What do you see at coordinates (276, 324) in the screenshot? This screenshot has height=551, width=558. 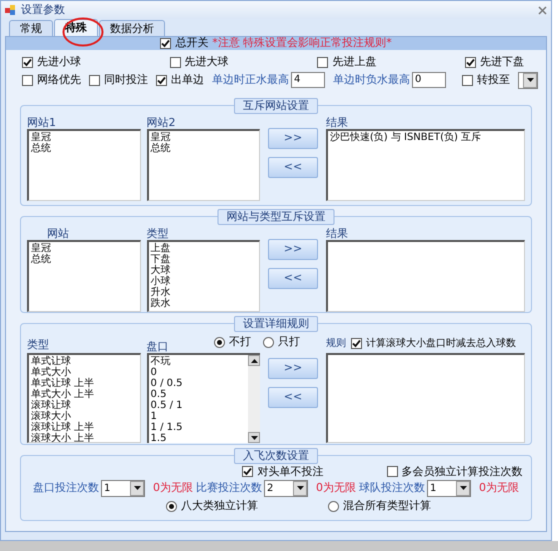 I see `group-title: 设置详细规则` at bounding box center [276, 324].